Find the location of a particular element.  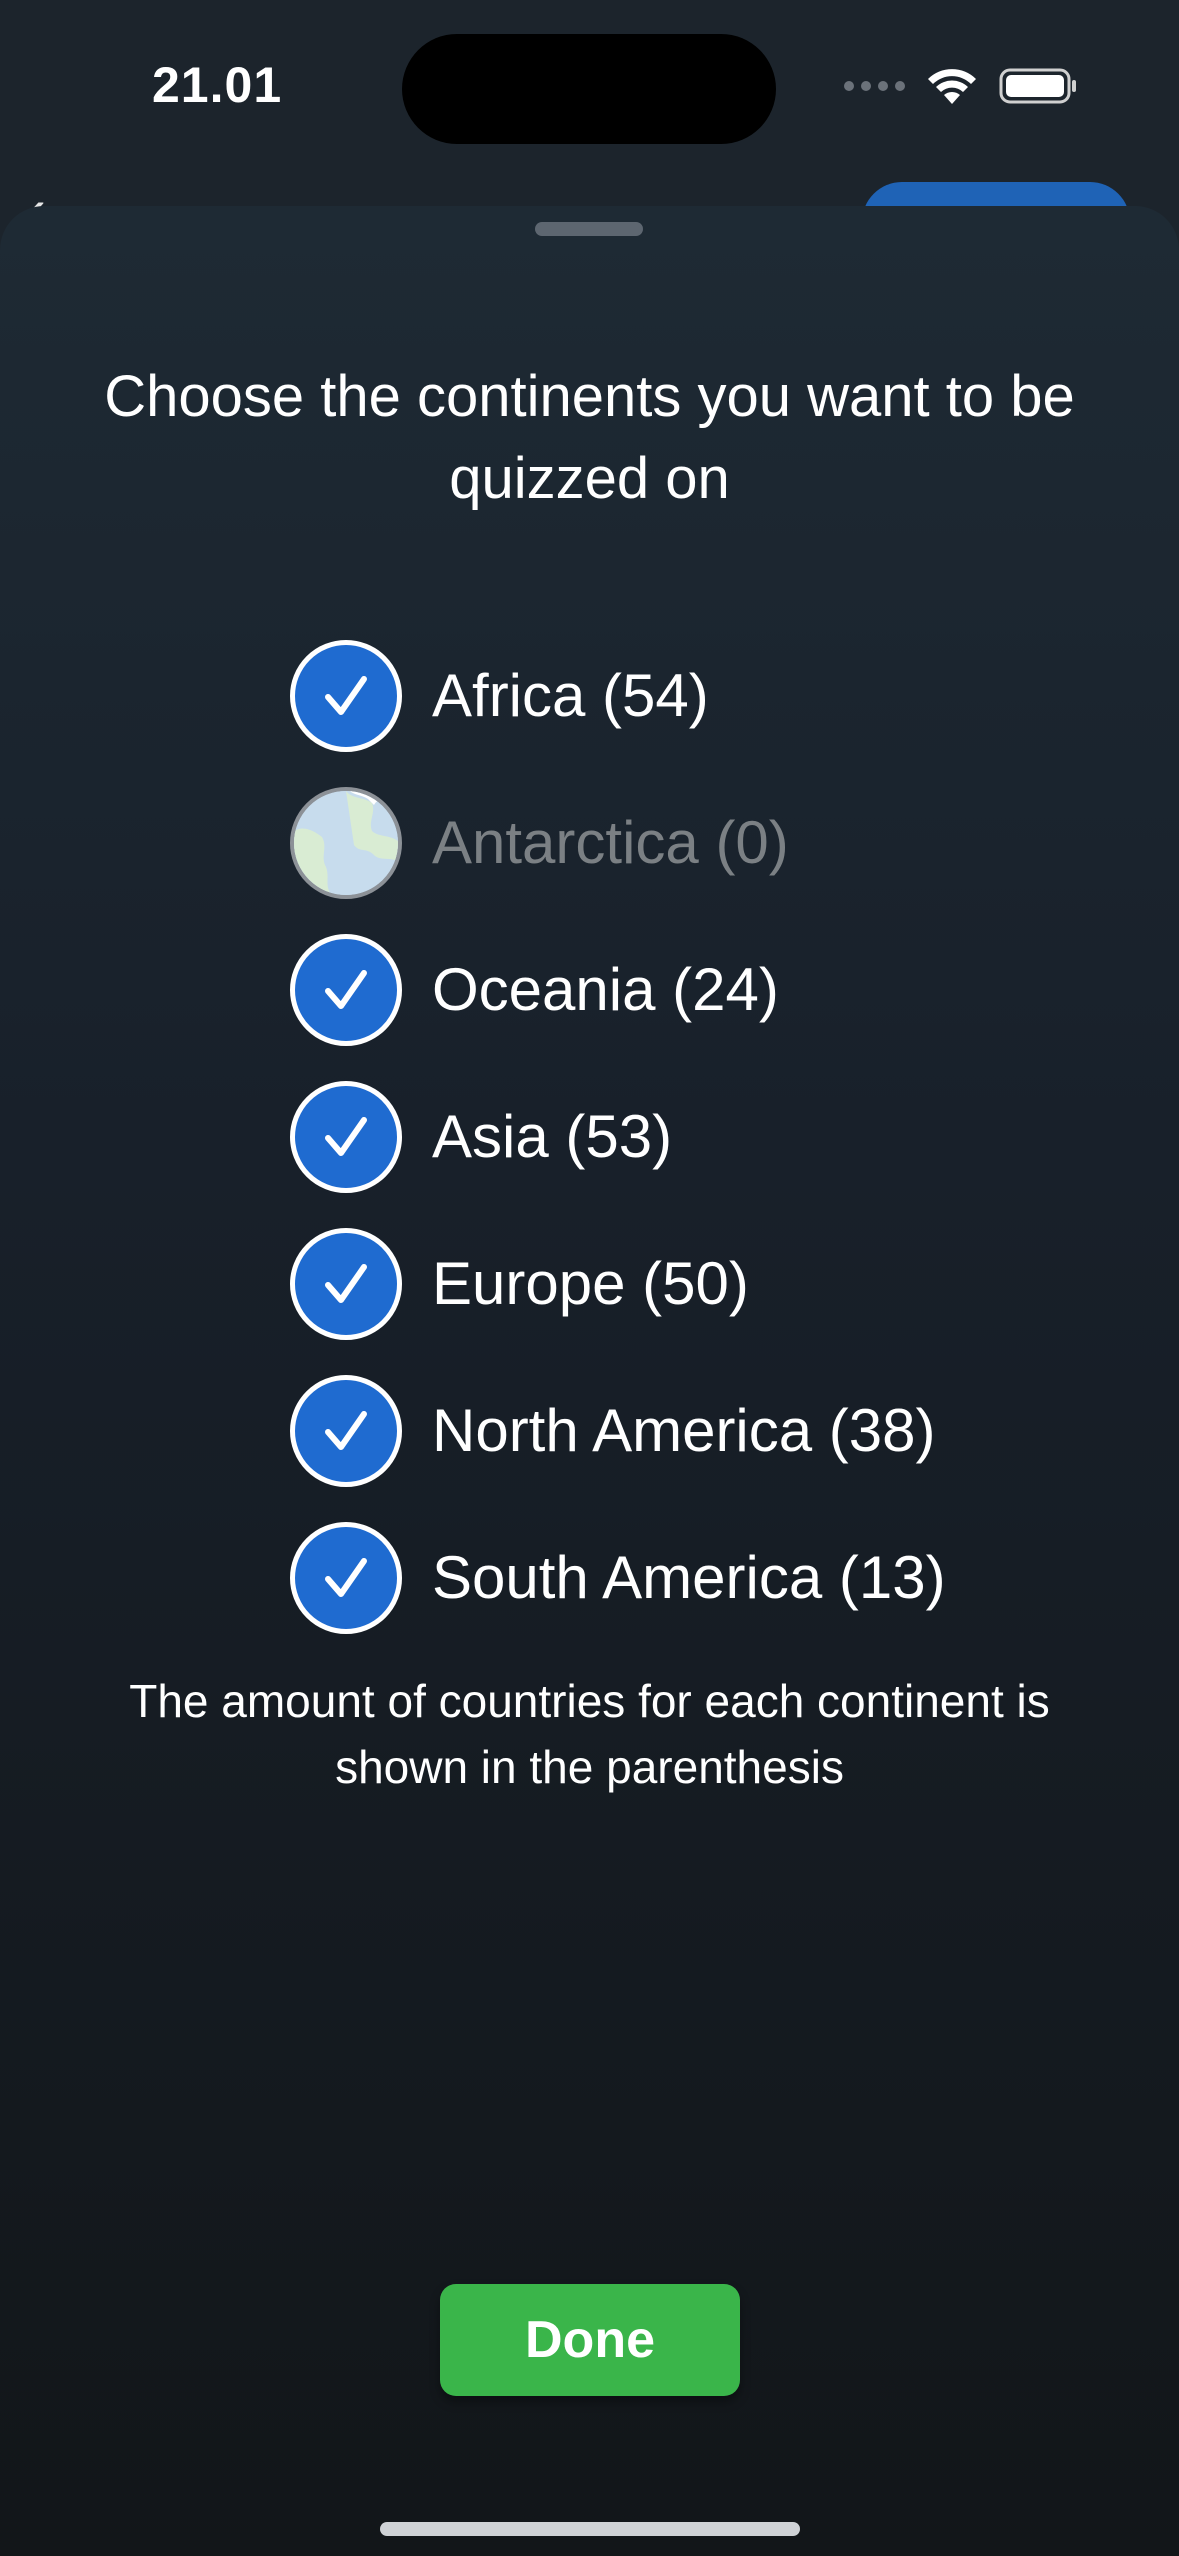

continent-row-africa: Africa (54) is located at coordinates (690, 695).